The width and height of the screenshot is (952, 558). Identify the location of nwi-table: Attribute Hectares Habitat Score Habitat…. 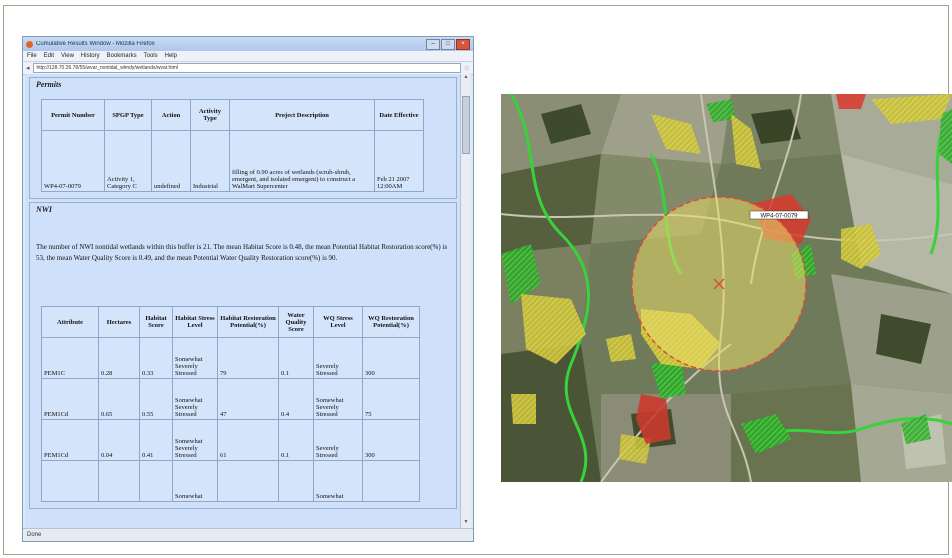
(230, 404).